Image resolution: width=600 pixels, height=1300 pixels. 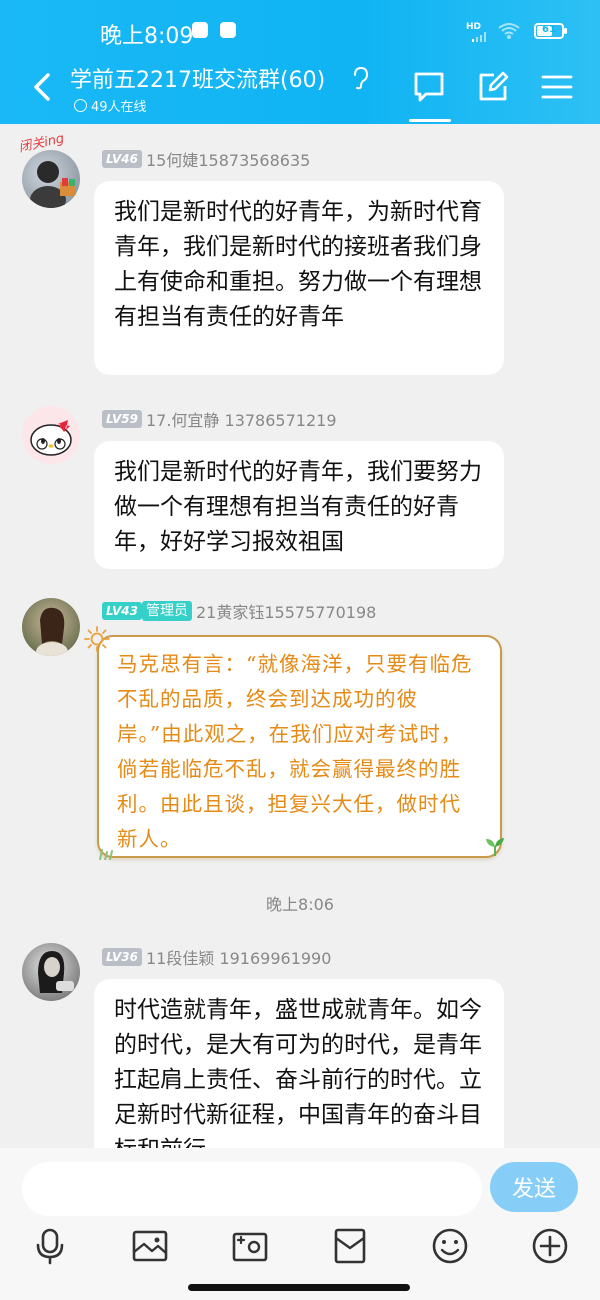 What do you see at coordinates (493, 87) in the screenshot?
I see `edit-icon` at bounding box center [493, 87].